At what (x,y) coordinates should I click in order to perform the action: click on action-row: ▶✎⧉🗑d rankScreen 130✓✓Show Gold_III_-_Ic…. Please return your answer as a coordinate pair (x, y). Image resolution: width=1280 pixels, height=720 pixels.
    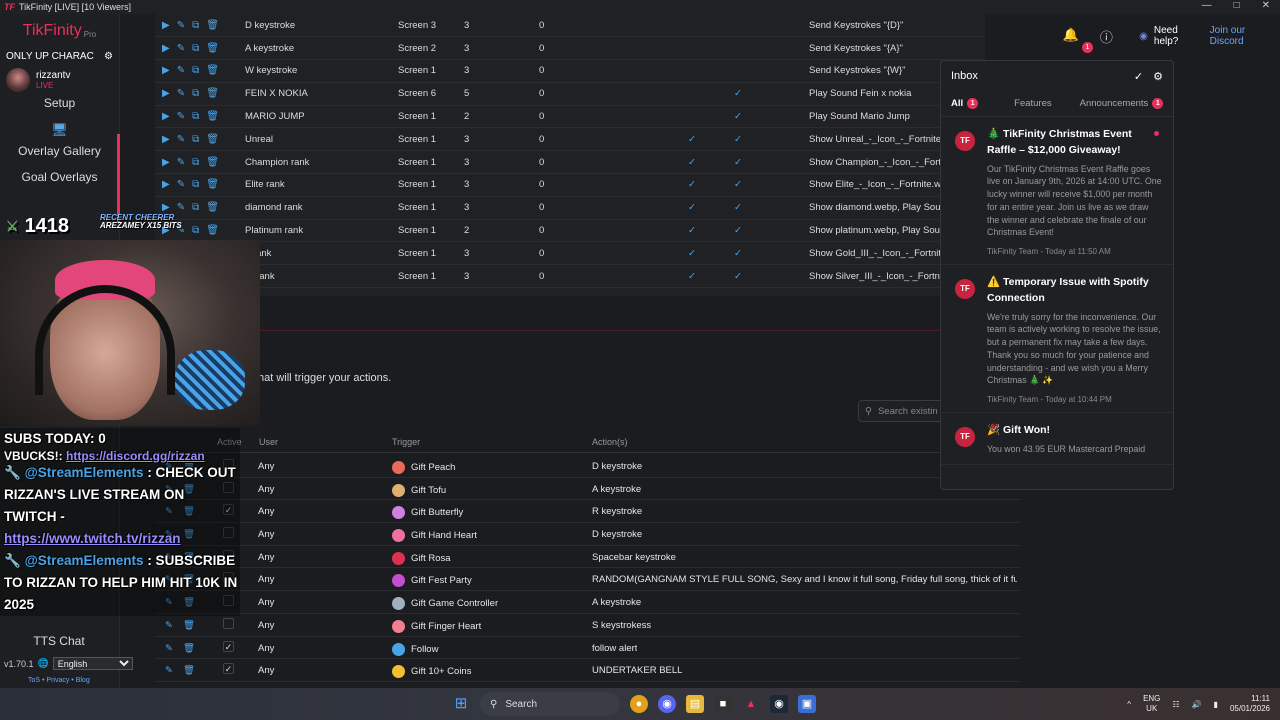
    Looking at the image, I should click on (570, 253).